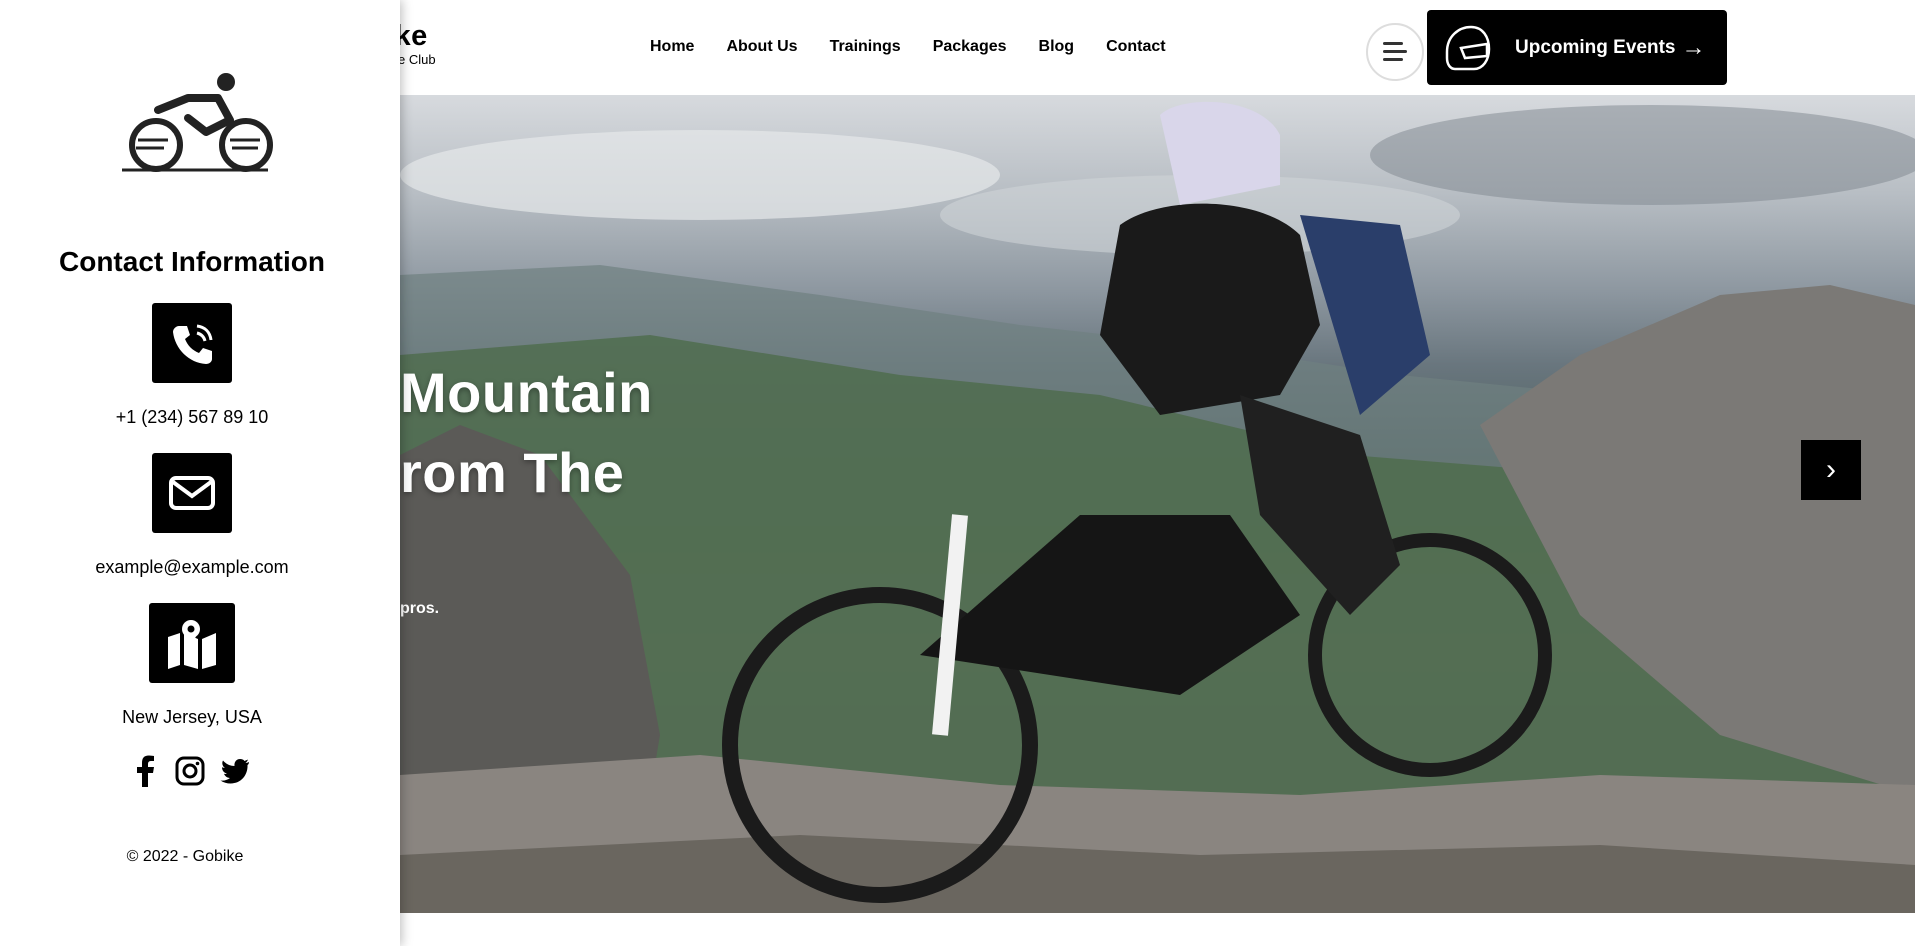 The height and width of the screenshot is (946, 1915). What do you see at coordinates (192, 417) in the screenshot?
I see `phone-number: +1 (234) 567 89 10` at bounding box center [192, 417].